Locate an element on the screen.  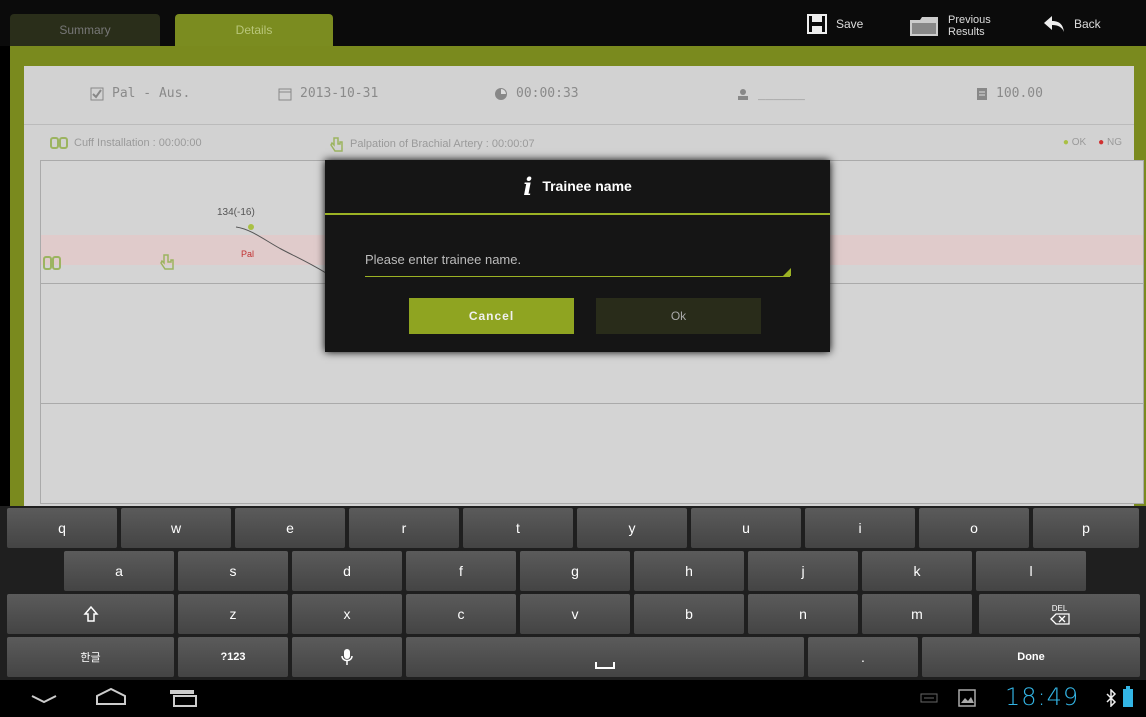
backspace-icon is located at coordinates (1059, 618).